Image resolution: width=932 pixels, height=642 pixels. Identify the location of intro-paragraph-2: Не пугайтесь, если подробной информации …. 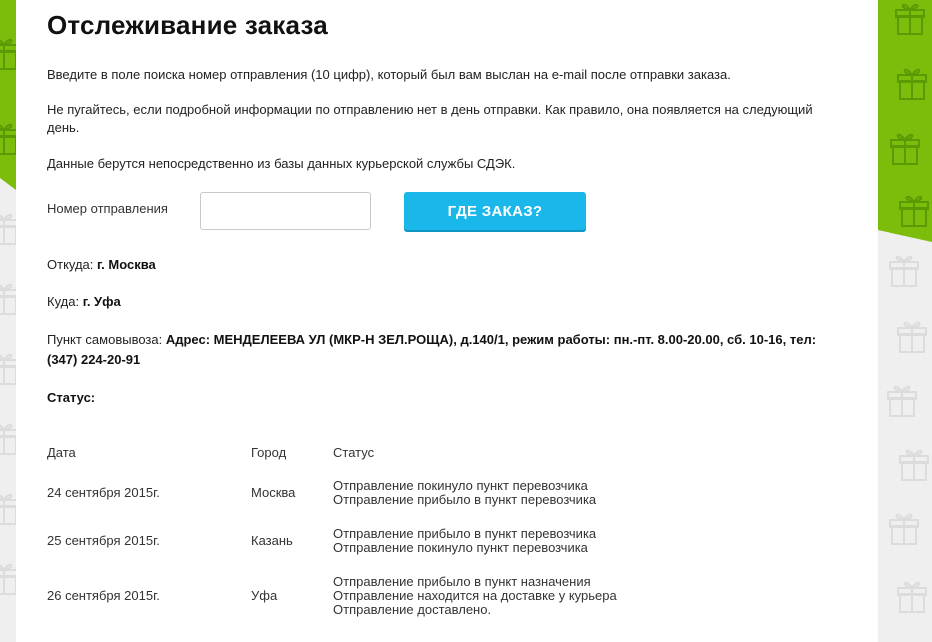
(430, 118).